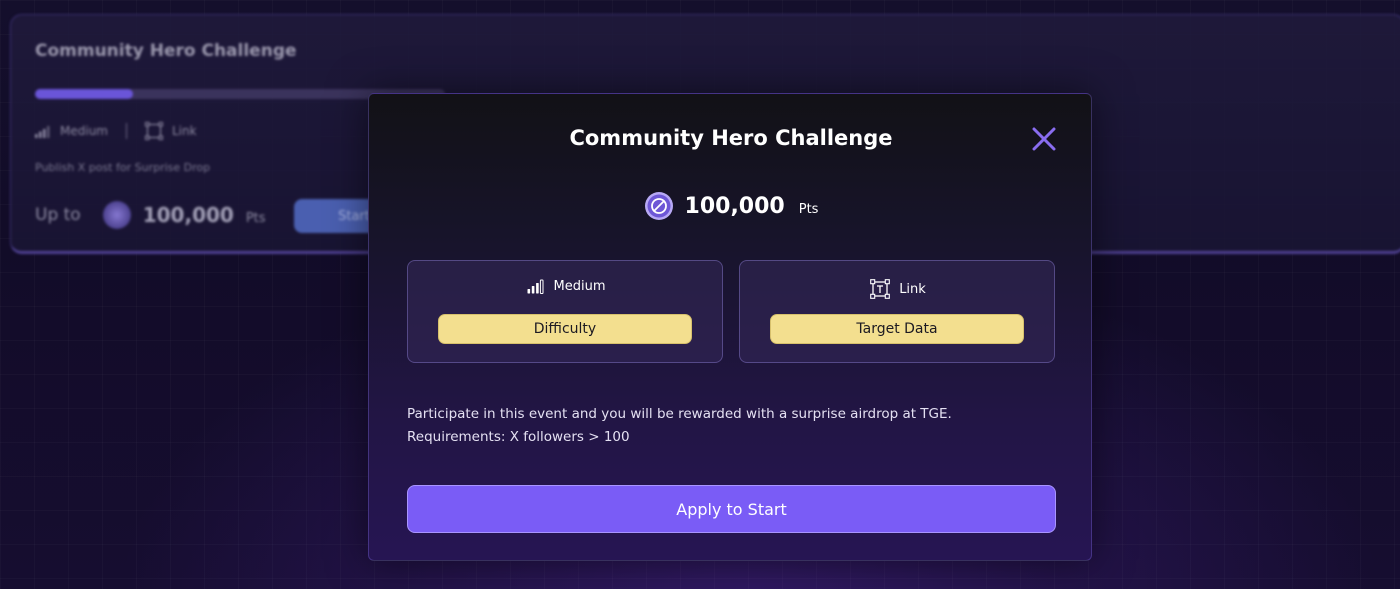 The image size is (1400, 589). I want to click on target-data-header: Link, so click(898, 289).